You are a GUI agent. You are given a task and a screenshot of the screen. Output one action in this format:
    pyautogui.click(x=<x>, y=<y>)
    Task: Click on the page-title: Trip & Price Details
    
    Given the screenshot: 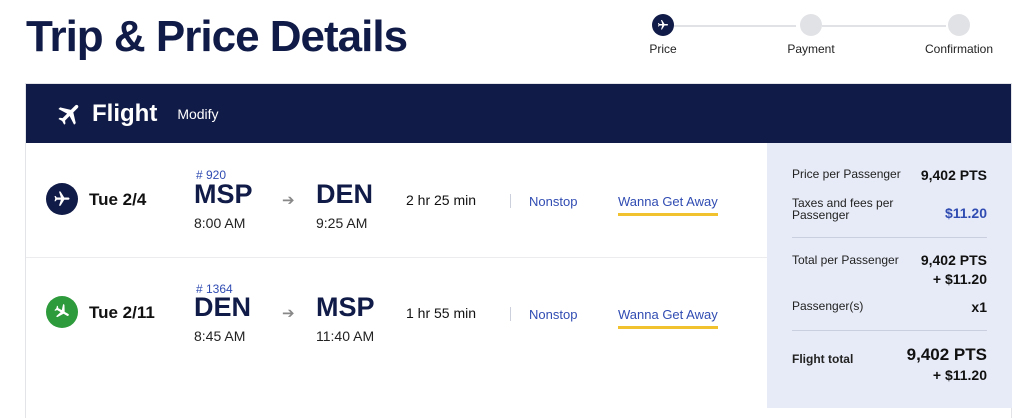 What is the action you would take?
    pyautogui.click(x=217, y=36)
    